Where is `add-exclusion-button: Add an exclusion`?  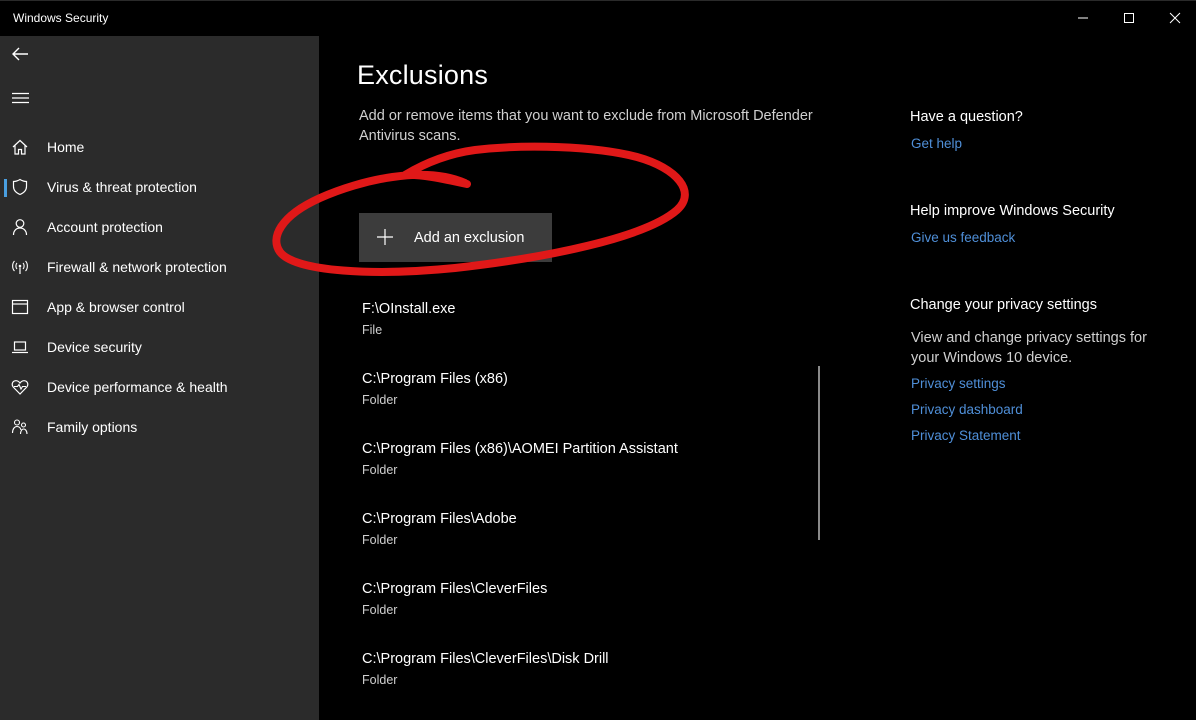 add-exclusion-button: Add an exclusion is located at coordinates (455, 237).